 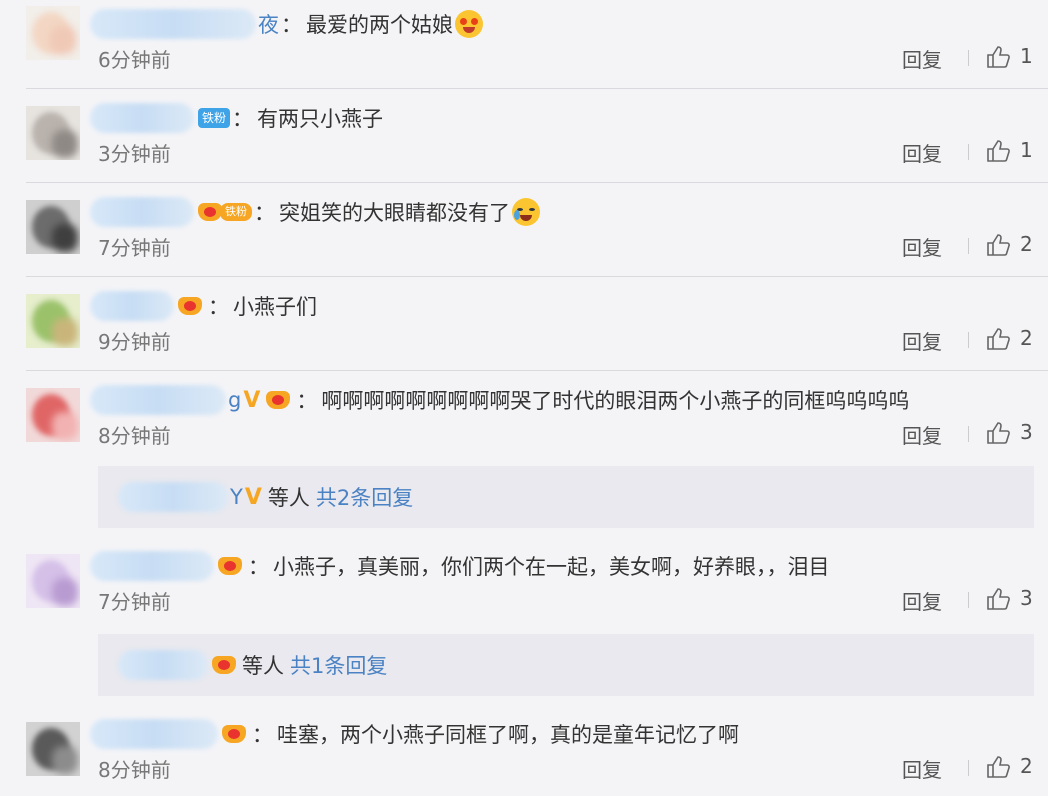 What do you see at coordinates (566, 497) in the screenshot?
I see `reply-preview-box: Y V 等人 共2条回复` at bounding box center [566, 497].